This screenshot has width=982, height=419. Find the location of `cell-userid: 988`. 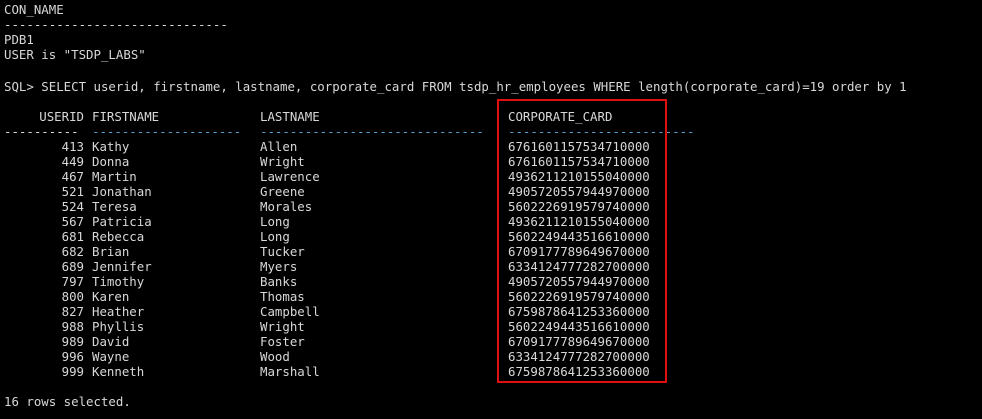

cell-userid: 988 is located at coordinates (72, 326).